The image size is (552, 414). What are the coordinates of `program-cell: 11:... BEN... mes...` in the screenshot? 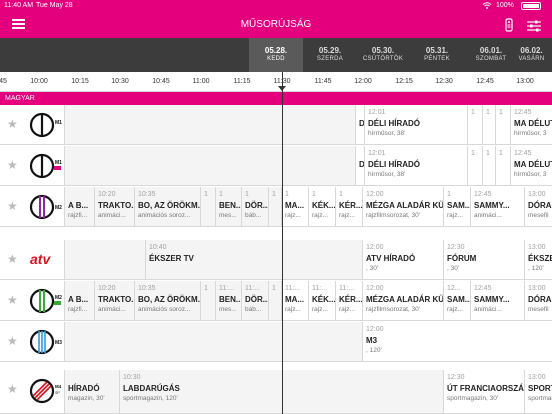 It's located at (229, 300).